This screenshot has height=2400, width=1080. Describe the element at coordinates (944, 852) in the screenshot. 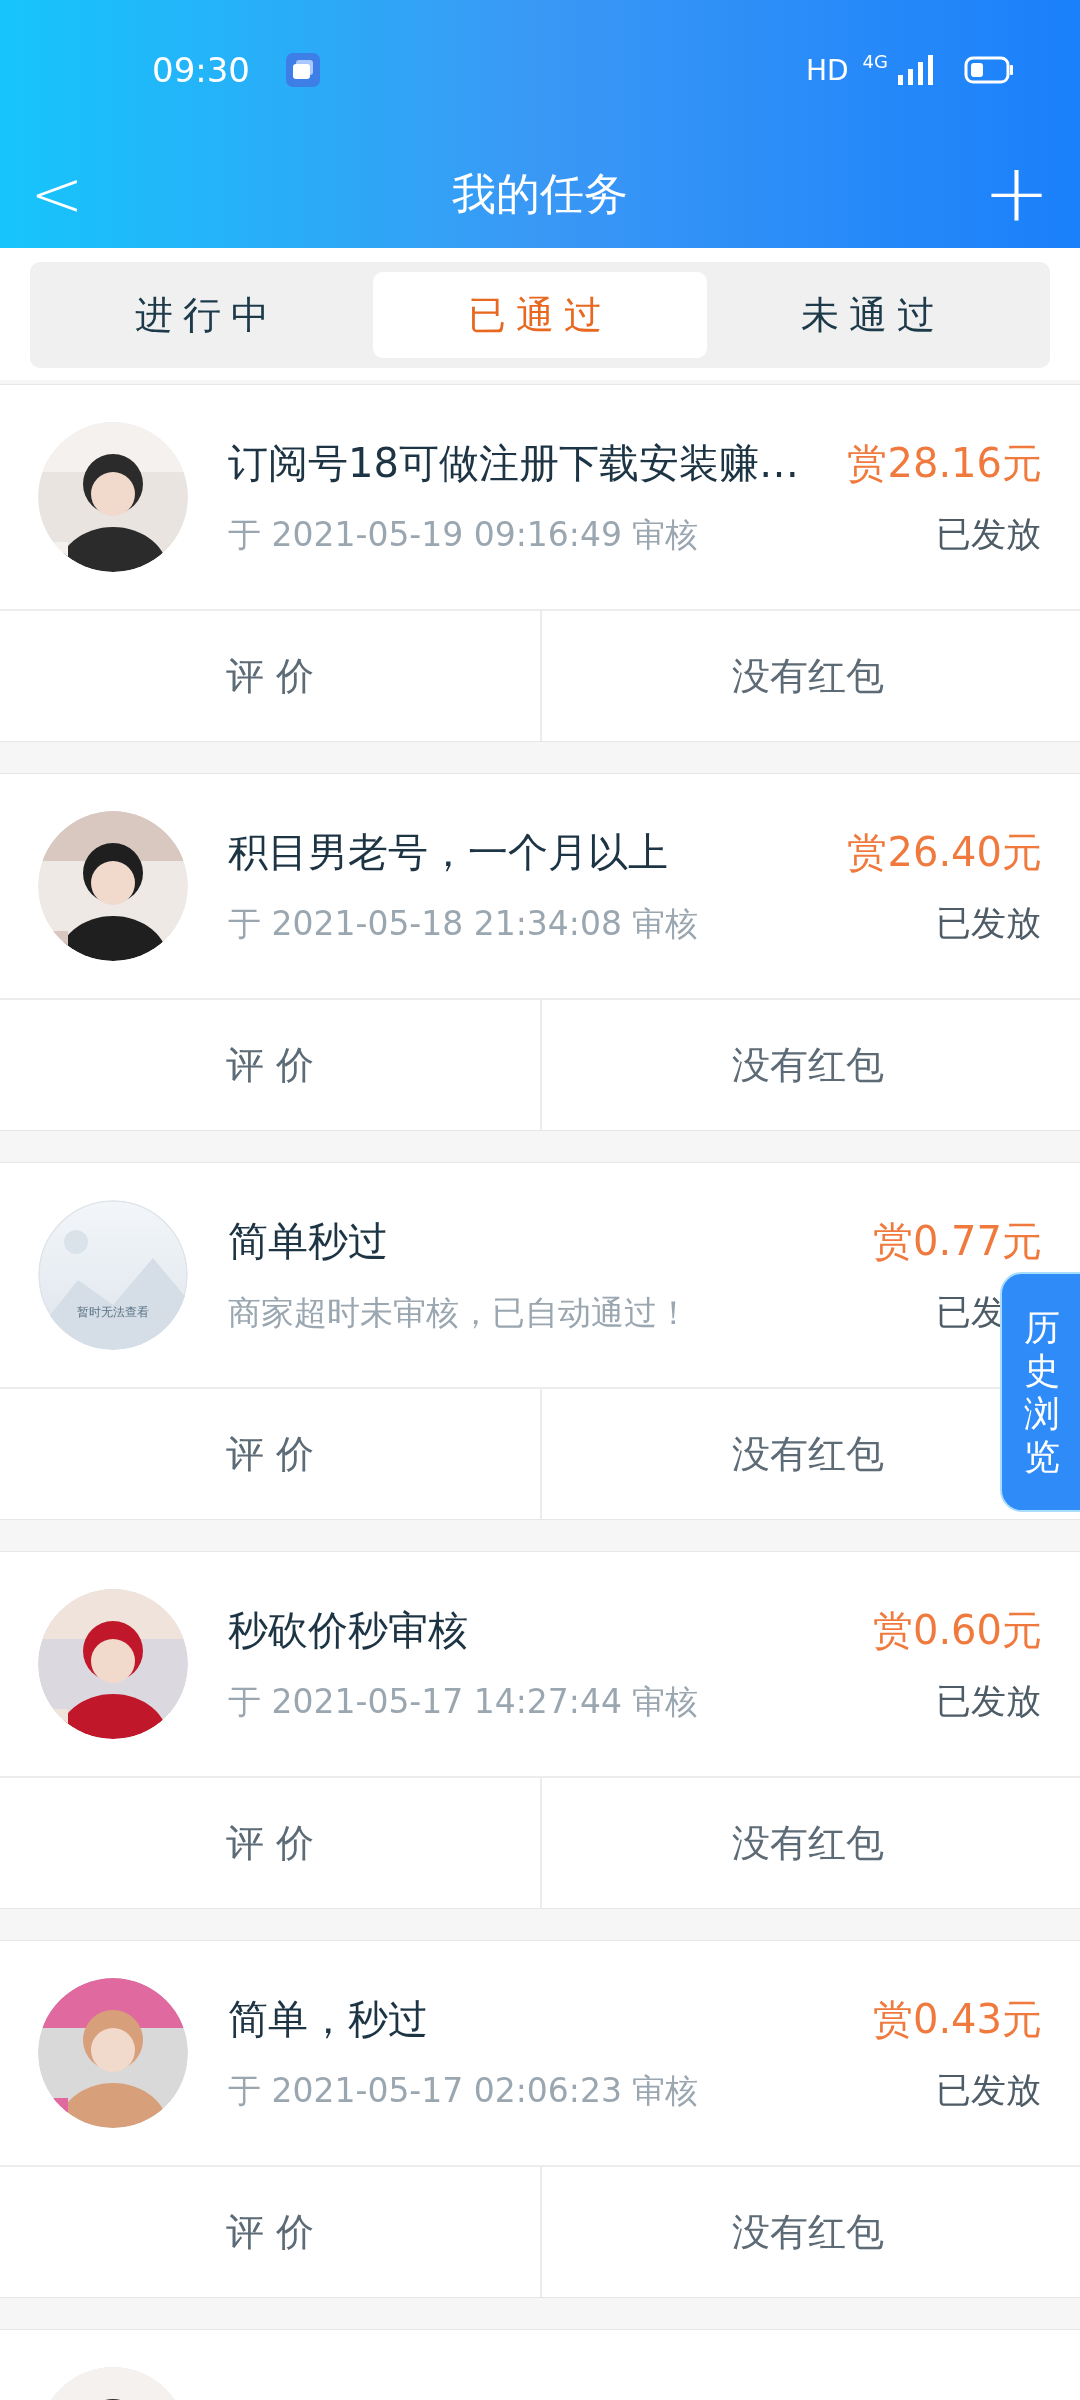

I see `reward-amount: 赏26.40元` at that location.